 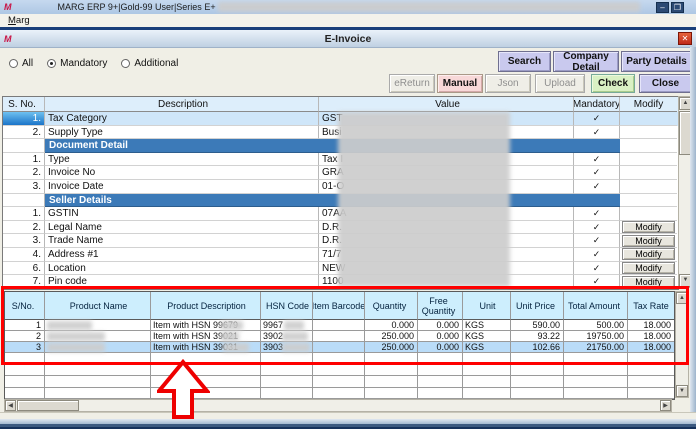 I want to click on radio-mandatory-label: Mandatory, so click(x=83, y=63).